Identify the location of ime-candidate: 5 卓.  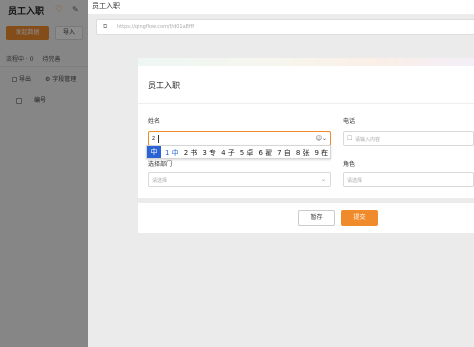
(247, 153).